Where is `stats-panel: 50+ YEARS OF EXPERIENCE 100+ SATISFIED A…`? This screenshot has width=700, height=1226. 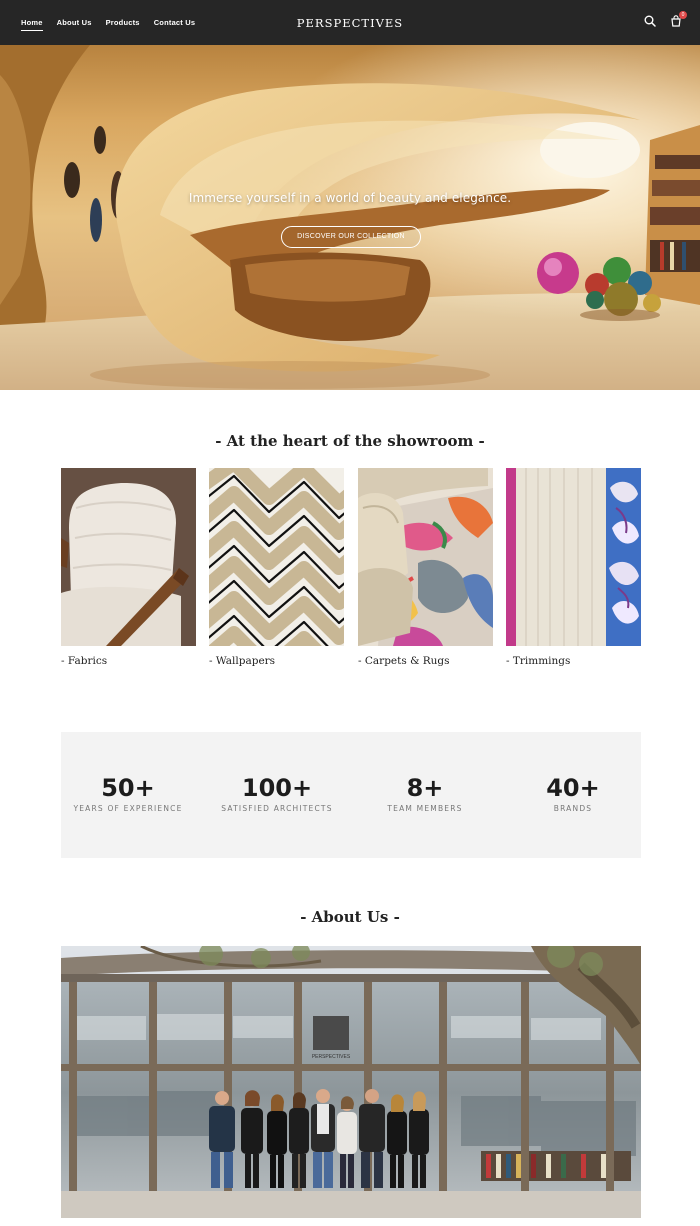
stats-panel: 50+ YEARS OF EXPERIENCE 100+ SATISFIED A… is located at coordinates (351, 795).